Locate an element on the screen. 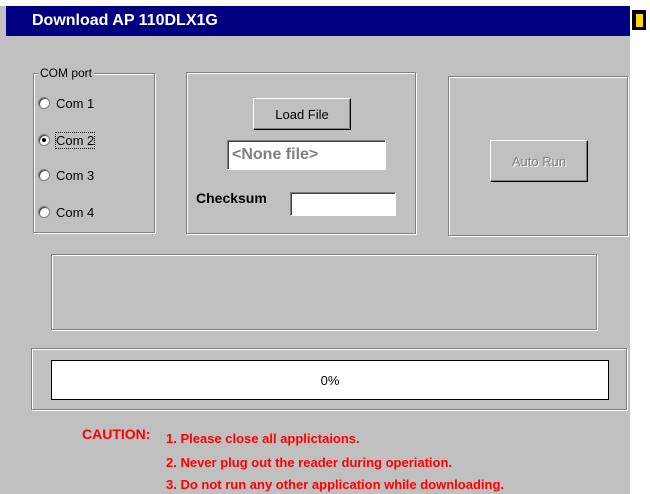 The height and width of the screenshot is (494, 650). radio-com-2: Com 2 is located at coordinates (67, 140).